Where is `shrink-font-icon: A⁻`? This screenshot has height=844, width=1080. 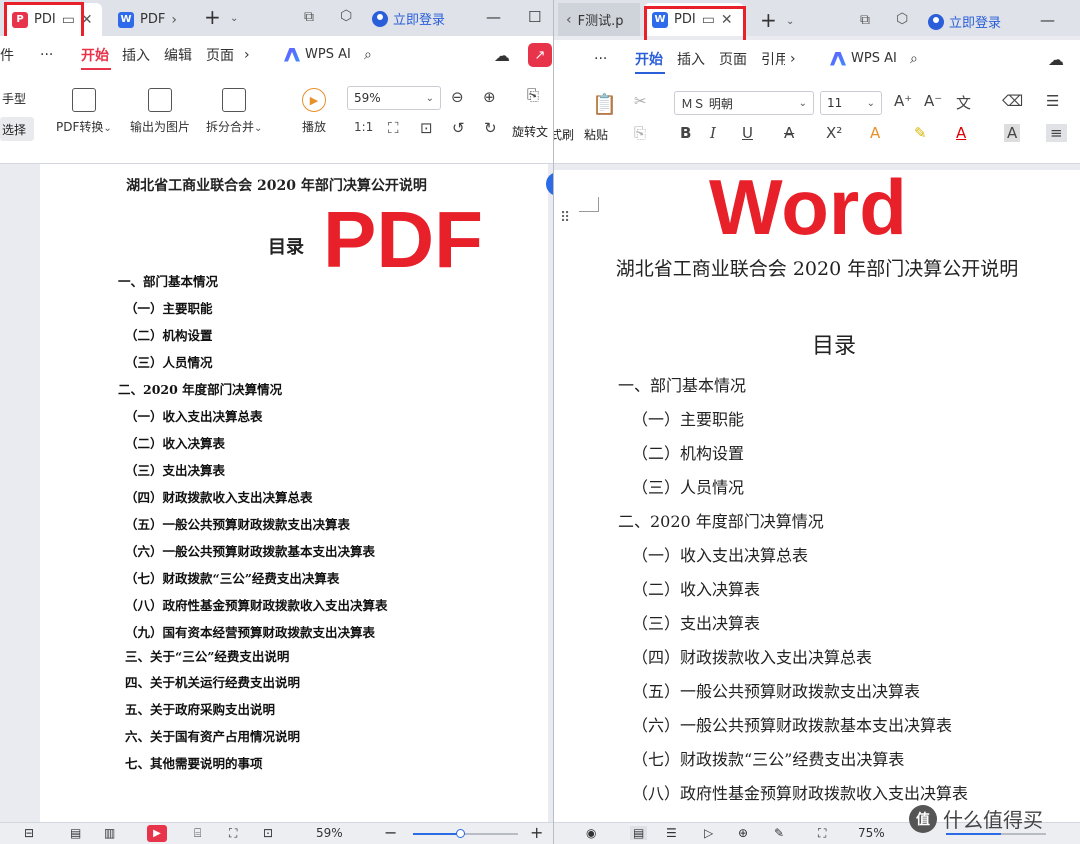 shrink-font-icon: A⁻ is located at coordinates (933, 101).